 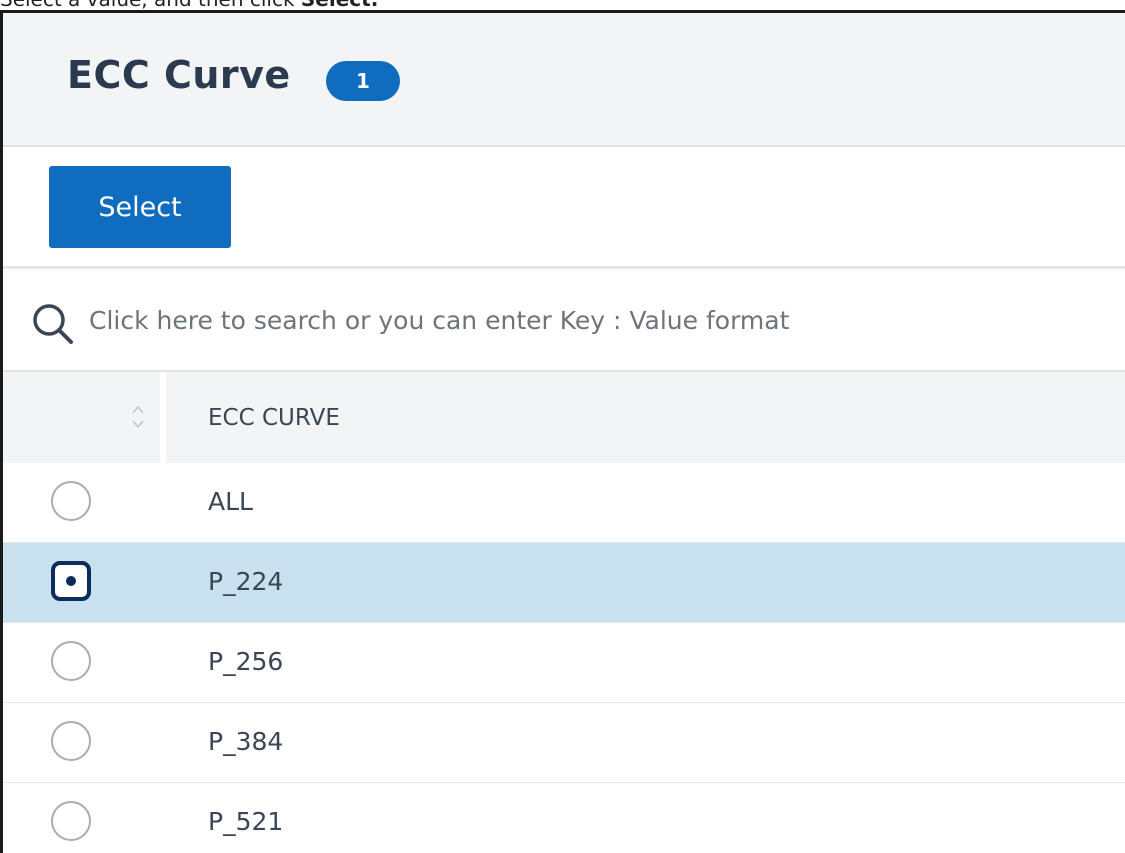 What do you see at coordinates (564, 583) in the screenshot?
I see `table-row: P_224` at bounding box center [564, 583].